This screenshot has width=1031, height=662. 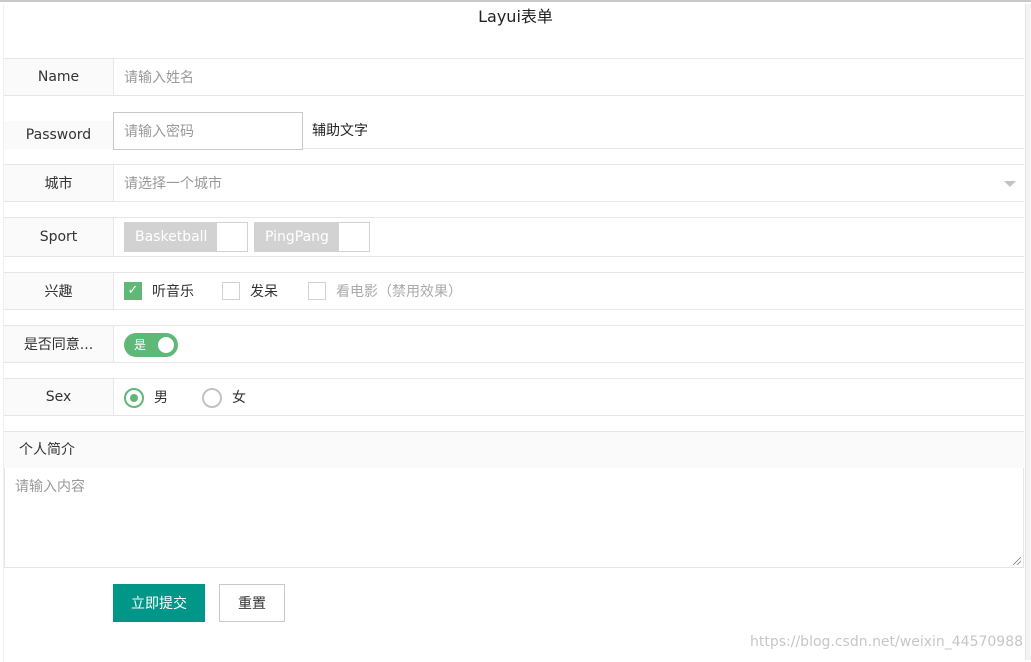 I want to click on name-placeholder: 请输入姓名, so click(x=159, y=78).